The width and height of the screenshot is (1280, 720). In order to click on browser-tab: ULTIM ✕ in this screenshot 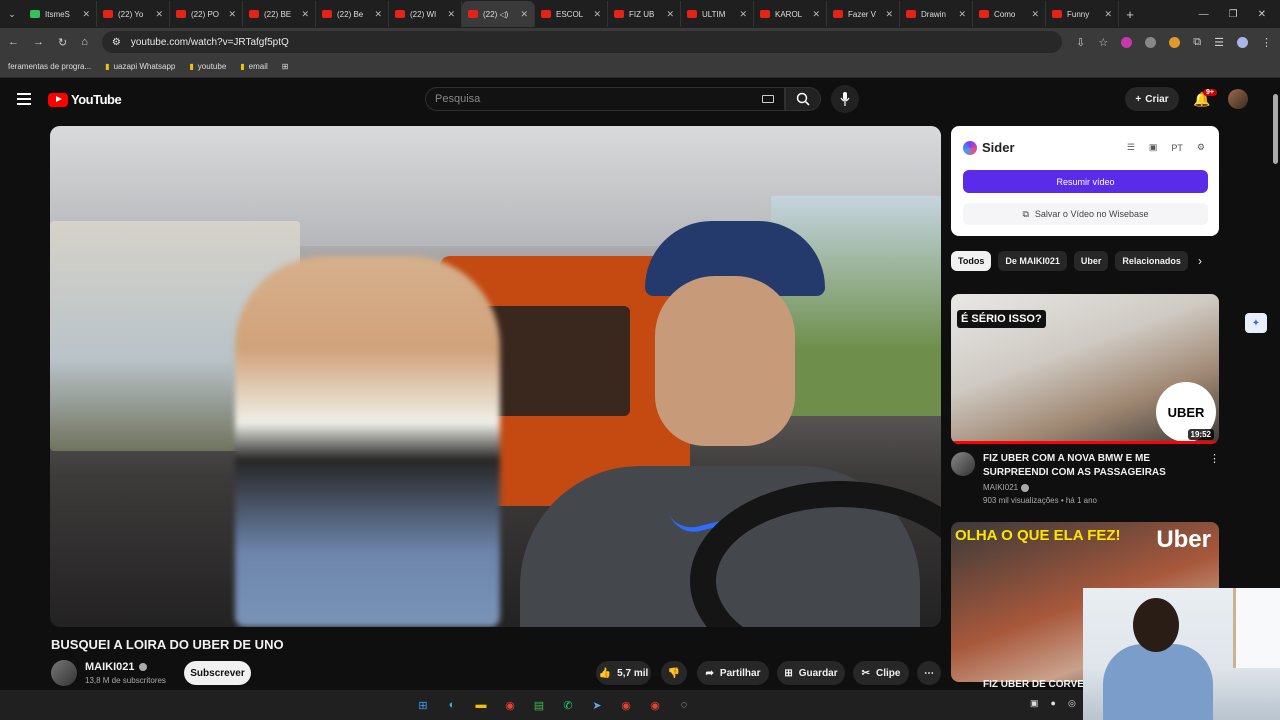, I will do `click(717, 14)`.